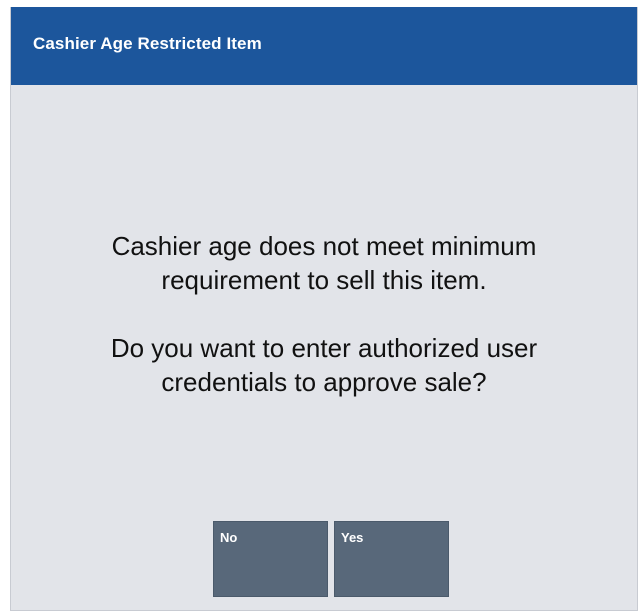 The image size is (642, 613). I want to click on yes-button-label: Yes, so click(352, 537).